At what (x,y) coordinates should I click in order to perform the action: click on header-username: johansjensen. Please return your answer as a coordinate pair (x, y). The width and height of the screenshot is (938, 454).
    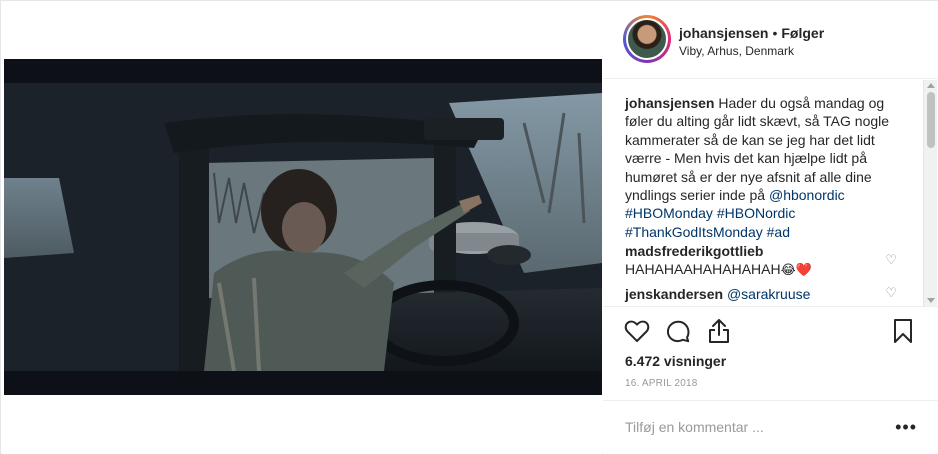
    Looking at the image, I should click on (723, 33).